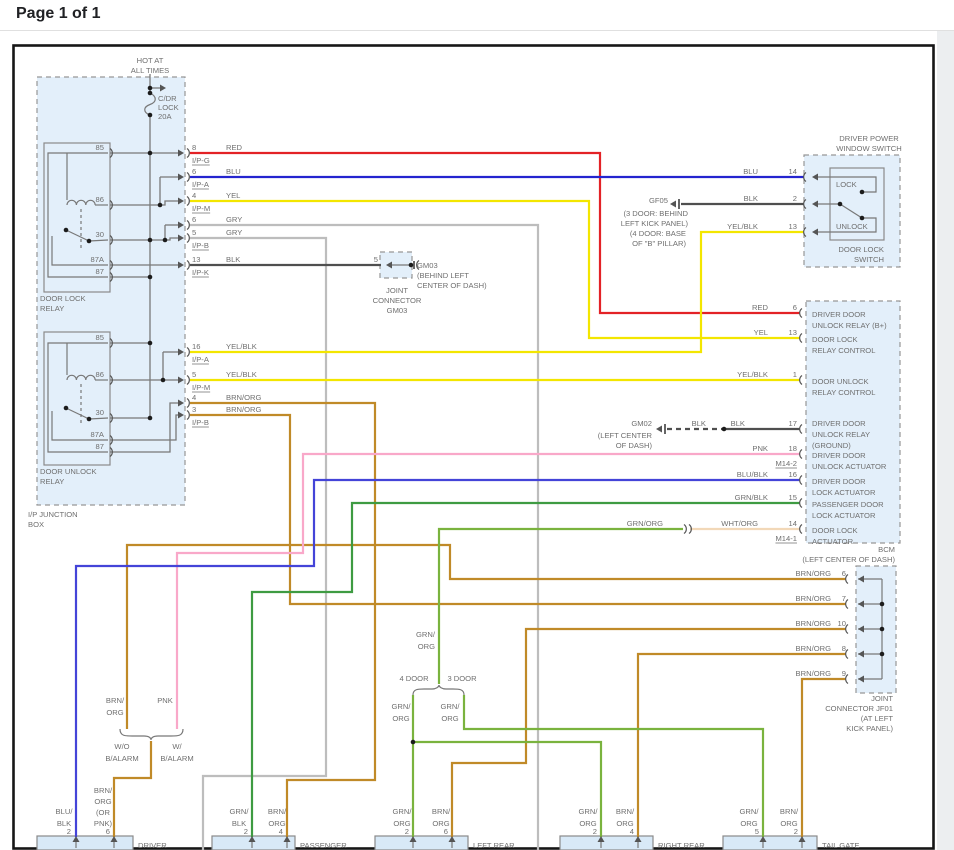 The width and height of the screenshot is (954, 850). Describe the element at coordinates (786, 538) in the screenshot. I see `diagram-label: M14-1` at that location.